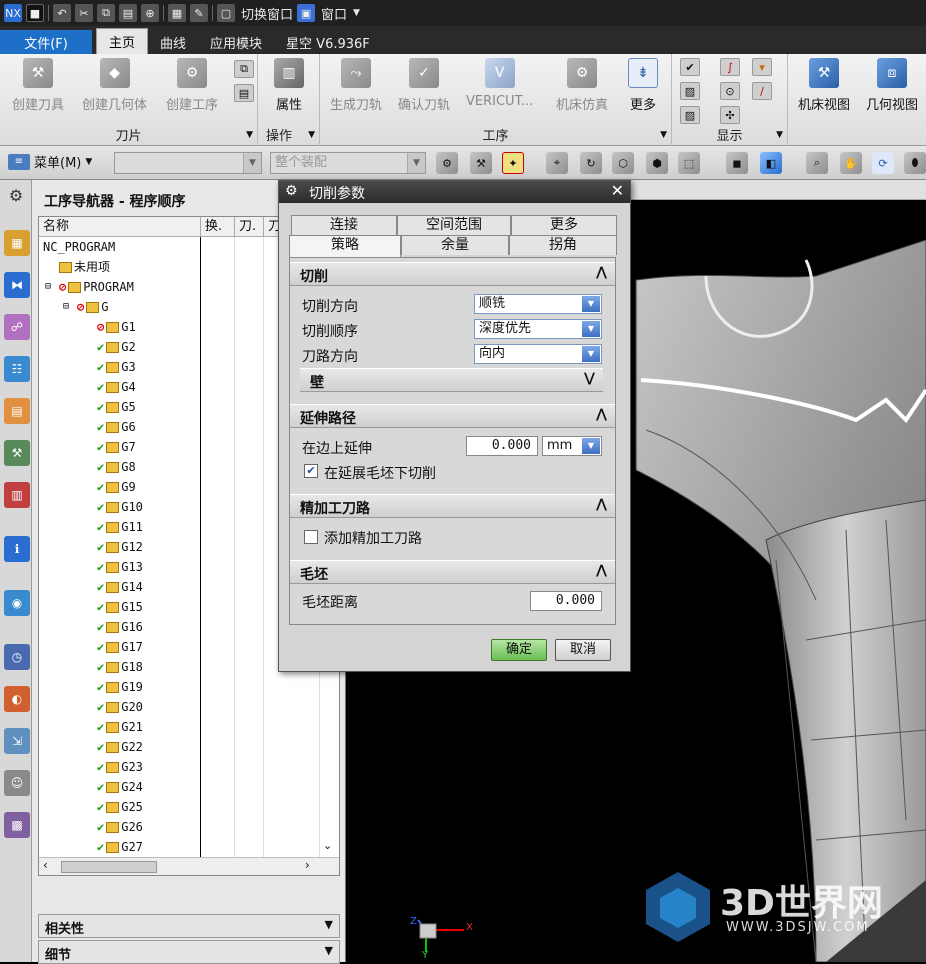  Describe the element at coordinates (311, 537) in the screenshot. I see `add-finish-checkbox` at that location.